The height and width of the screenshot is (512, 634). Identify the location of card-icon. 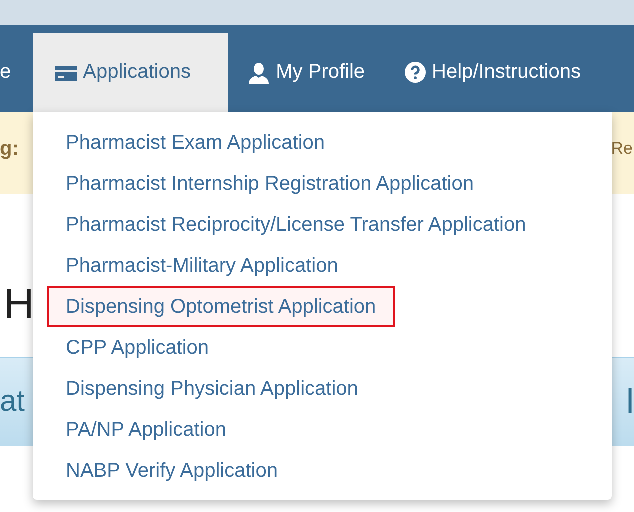
(66, 72).